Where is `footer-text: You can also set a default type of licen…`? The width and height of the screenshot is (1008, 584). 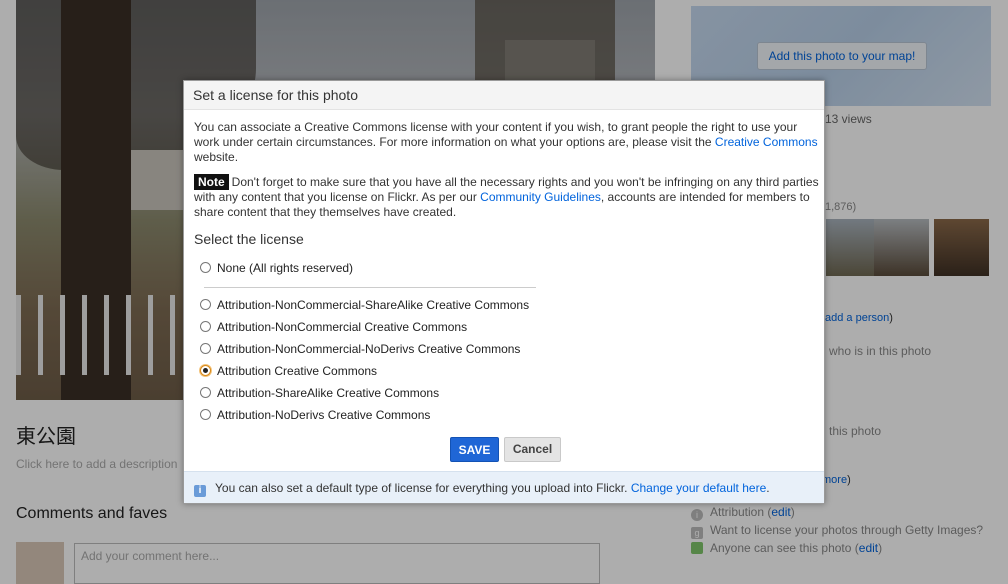
footer-text: You can also set a default type of licen… is located at coordinates (423, 488).